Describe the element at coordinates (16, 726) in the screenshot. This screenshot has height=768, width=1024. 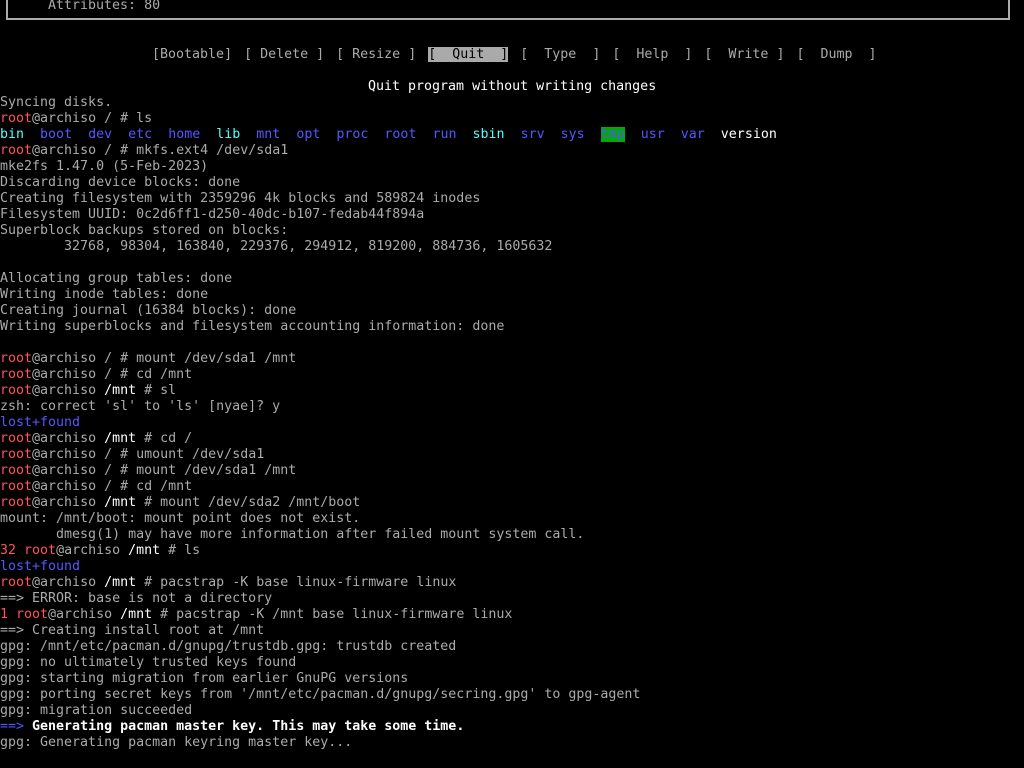
I see `arrow: ==>` at that location.